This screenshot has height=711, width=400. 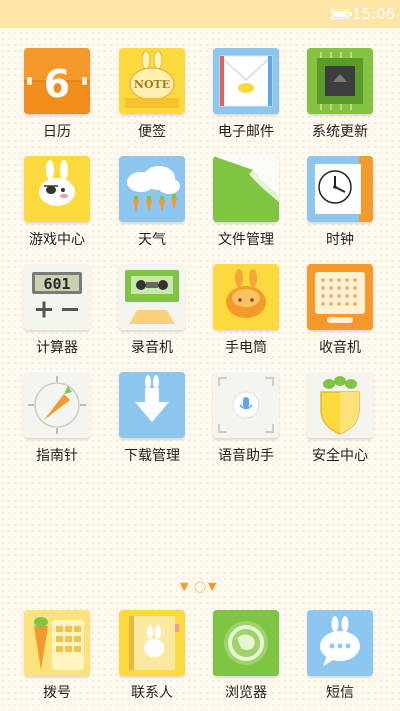 I want to click on app-label: 时钟, so click(x=340, y=240).